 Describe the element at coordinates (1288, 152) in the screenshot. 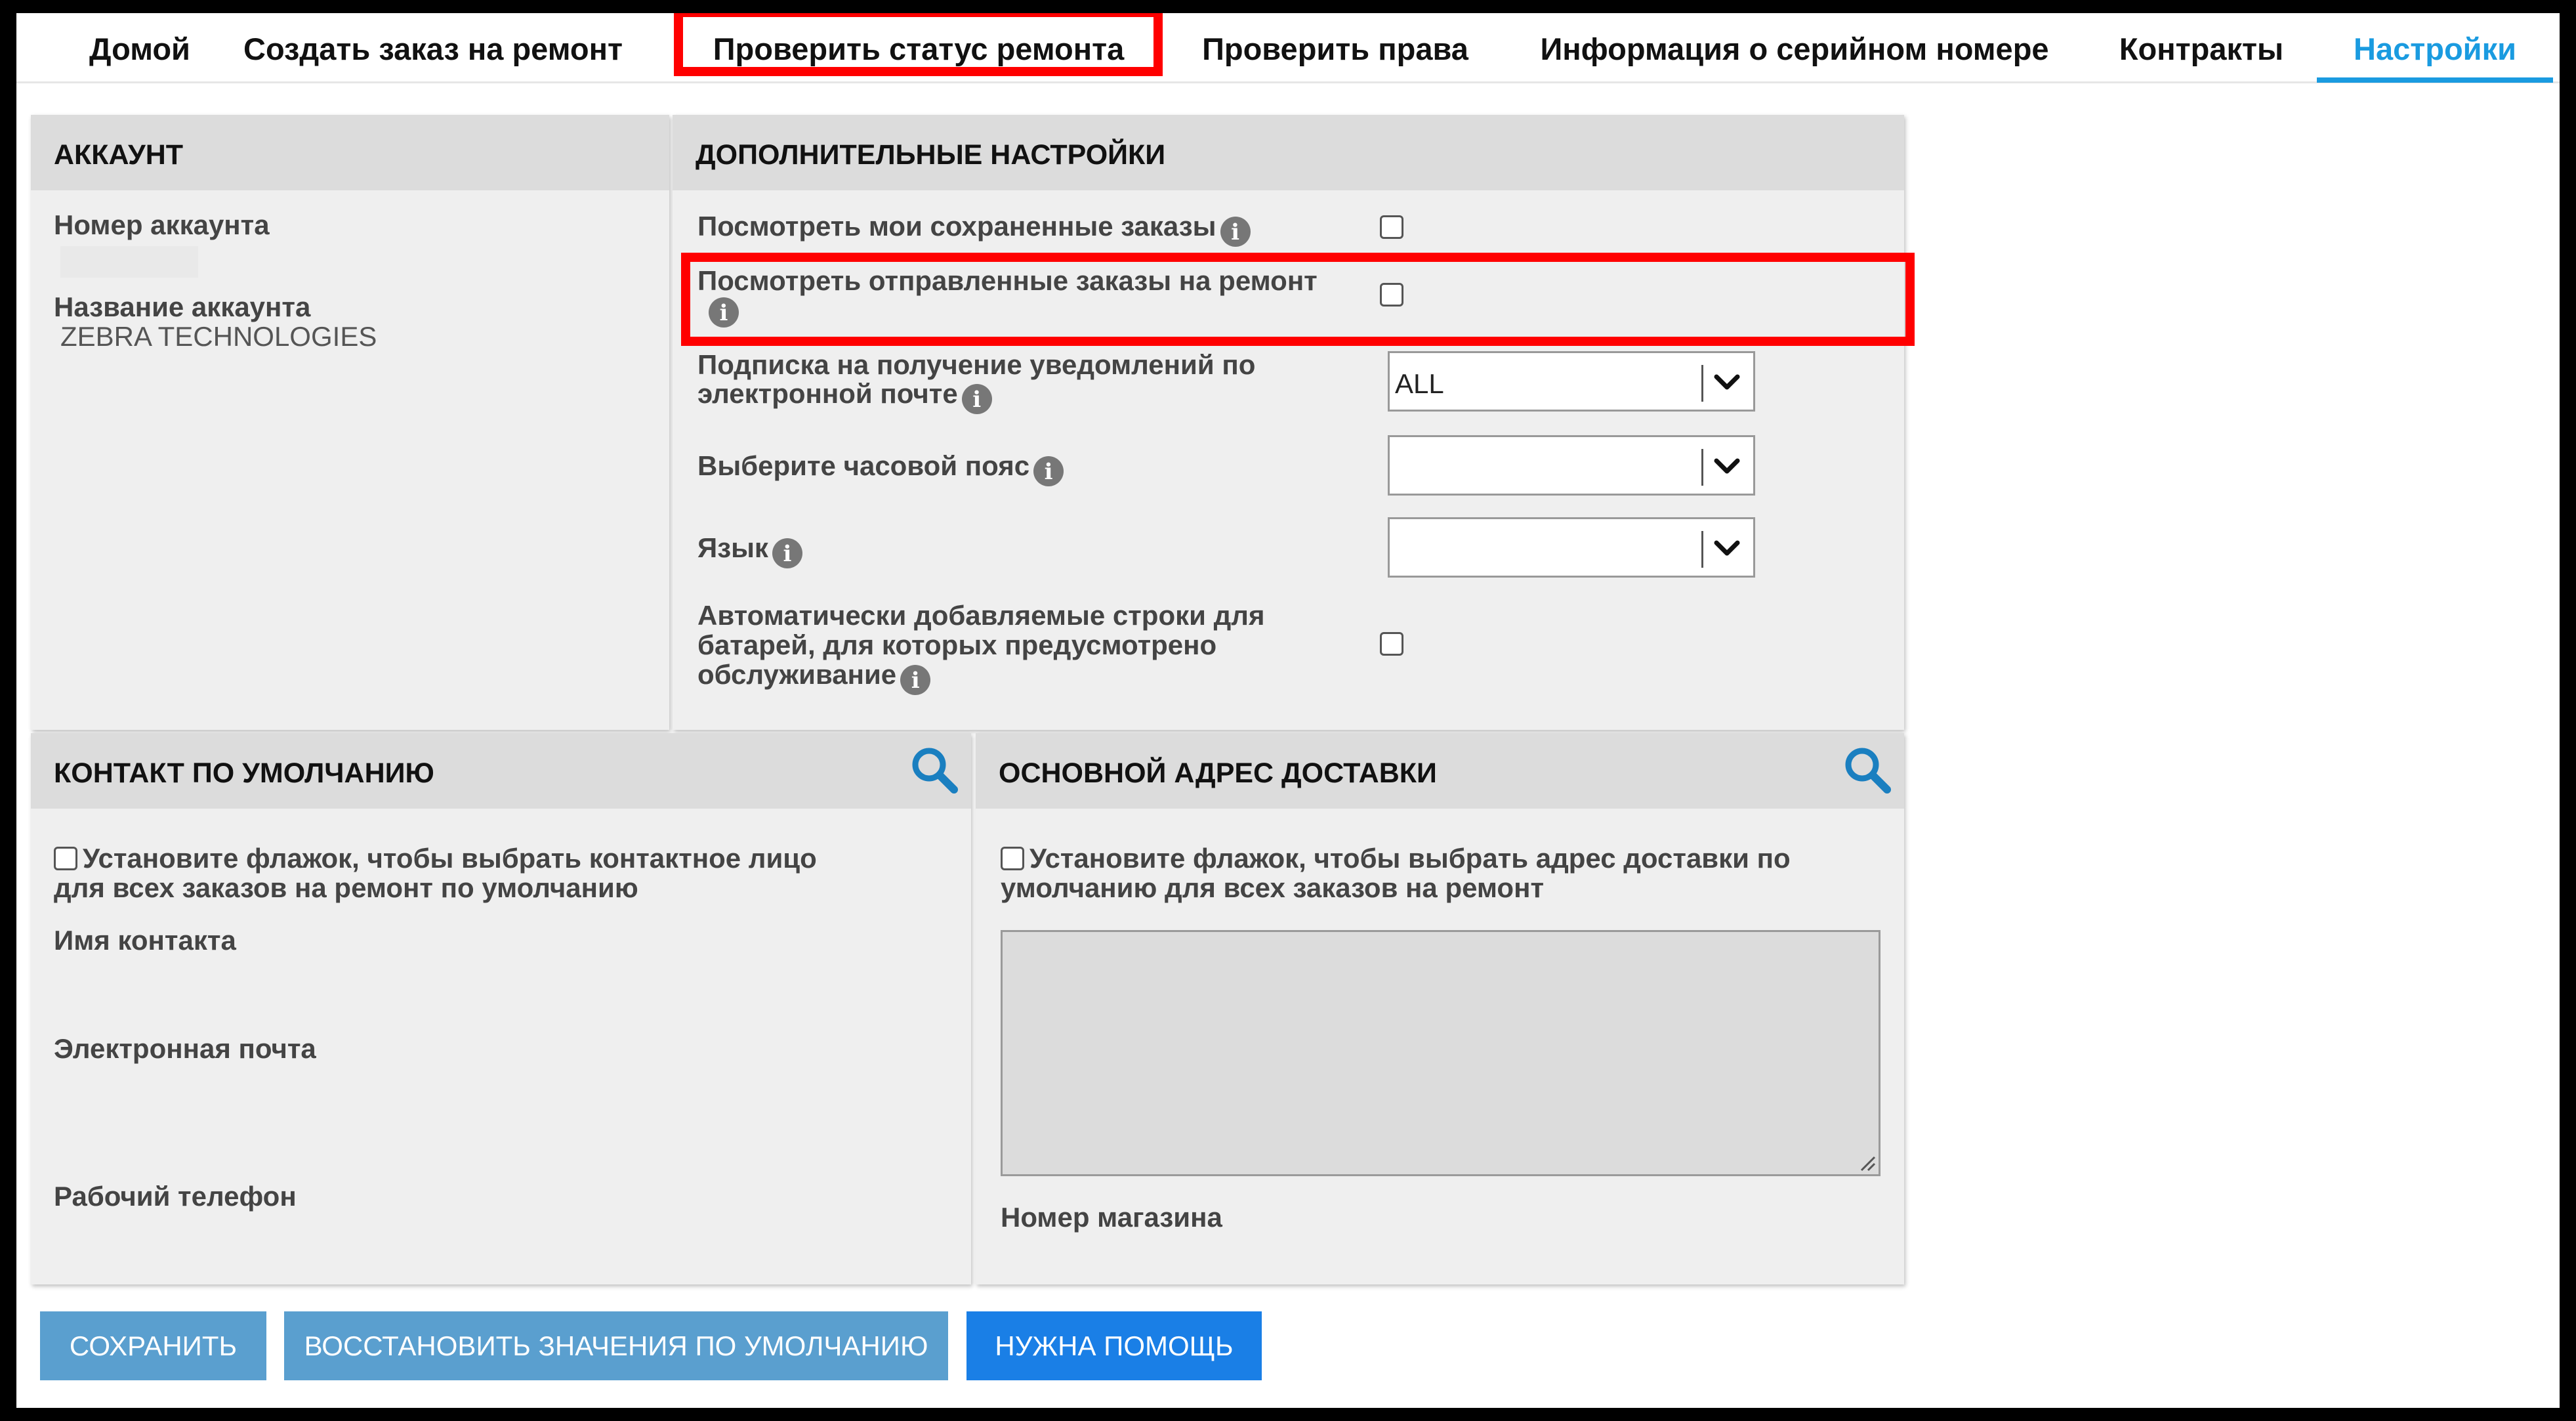

I see `advanced-settings-header: ДОПОЛНИТЕЛЬНЫЕ НАСТРОЙКИ` at that location.